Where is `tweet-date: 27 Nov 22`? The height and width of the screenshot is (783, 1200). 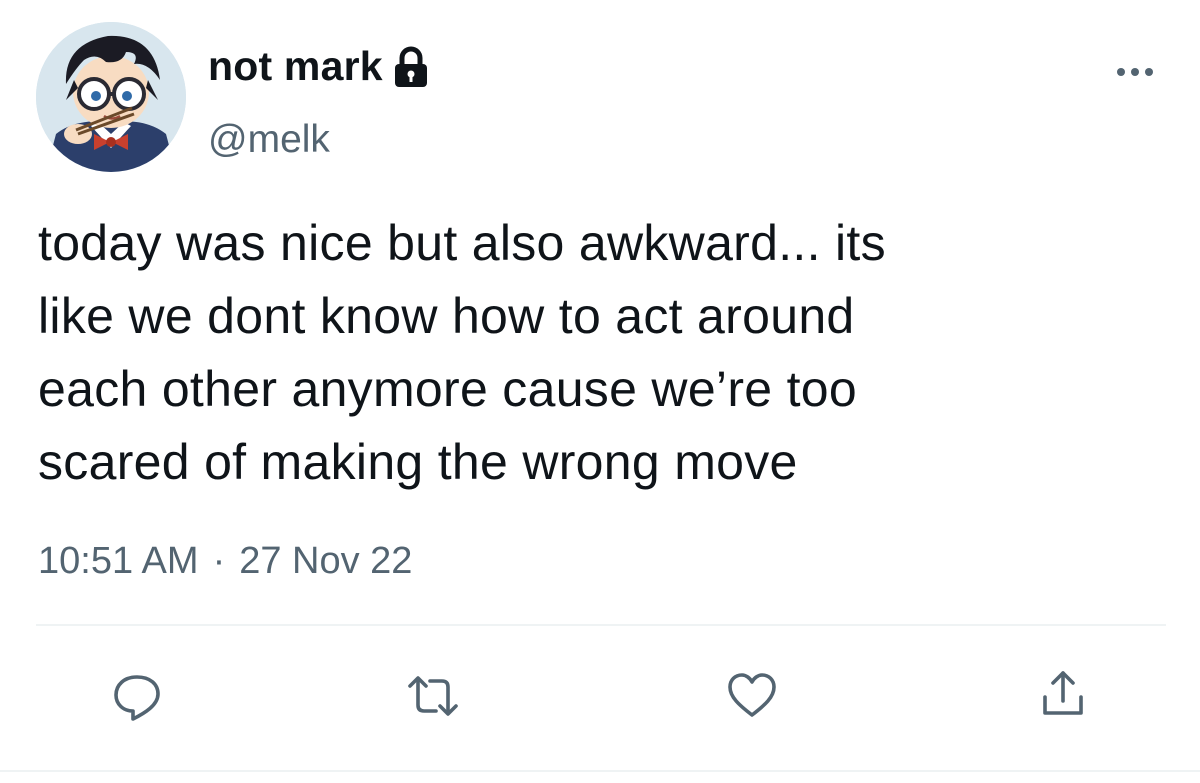
tweet-date: 27 Nov 22 is located at coordinates (326, 561).